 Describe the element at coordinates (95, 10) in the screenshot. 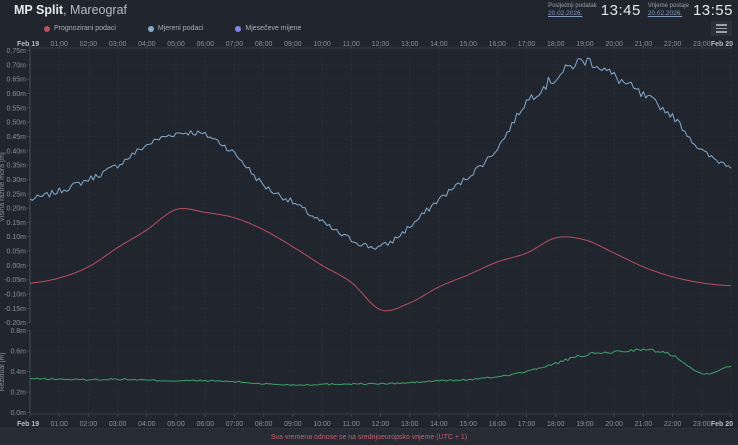

I see `station-type: , Mareograf` at that location.